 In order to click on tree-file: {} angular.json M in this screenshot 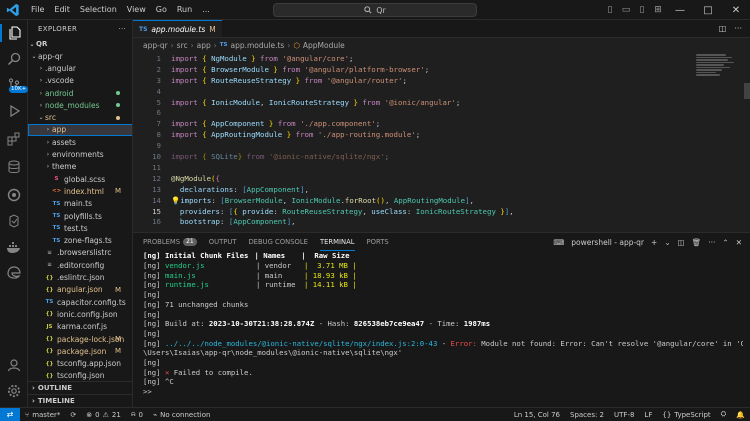, I will do `click(80, 290)`.